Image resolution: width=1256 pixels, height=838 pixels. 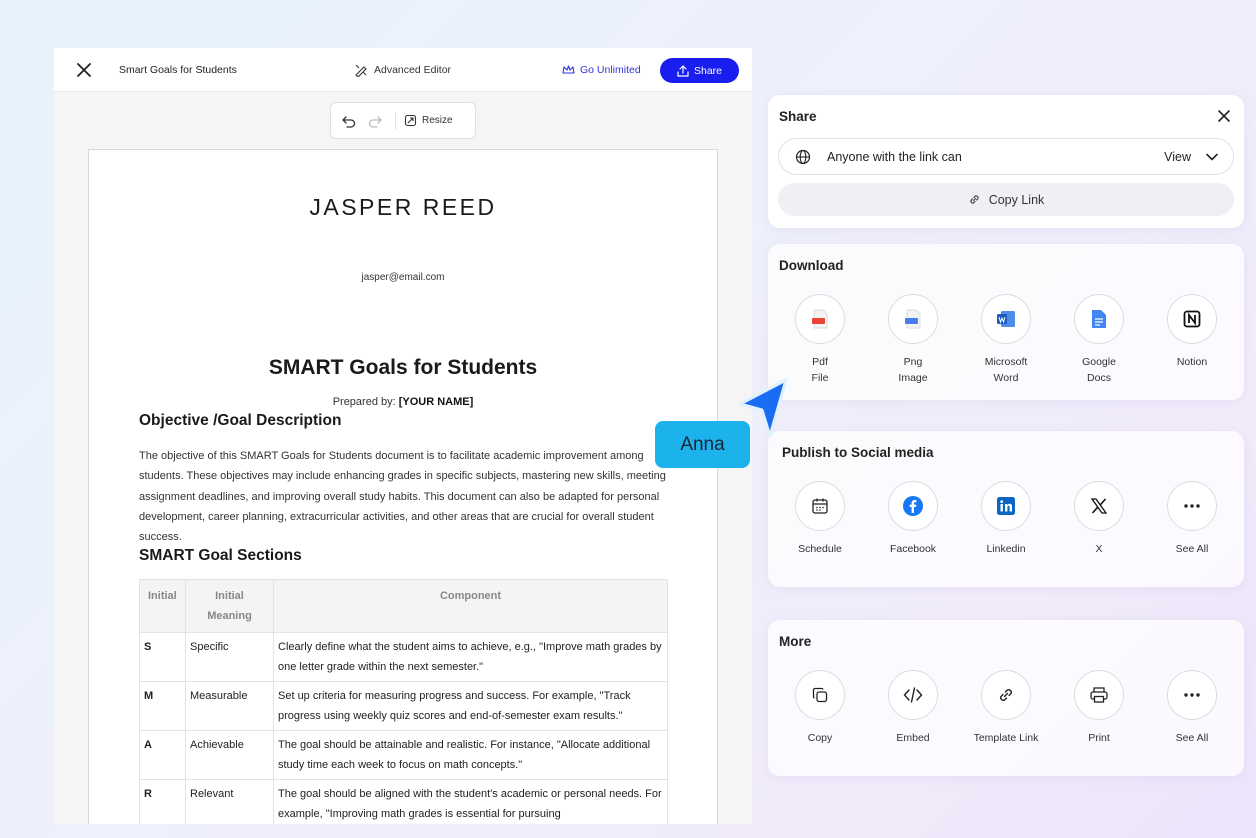 I want to click on copy-link-button: Copy Link, so click(x=1006, y=199).